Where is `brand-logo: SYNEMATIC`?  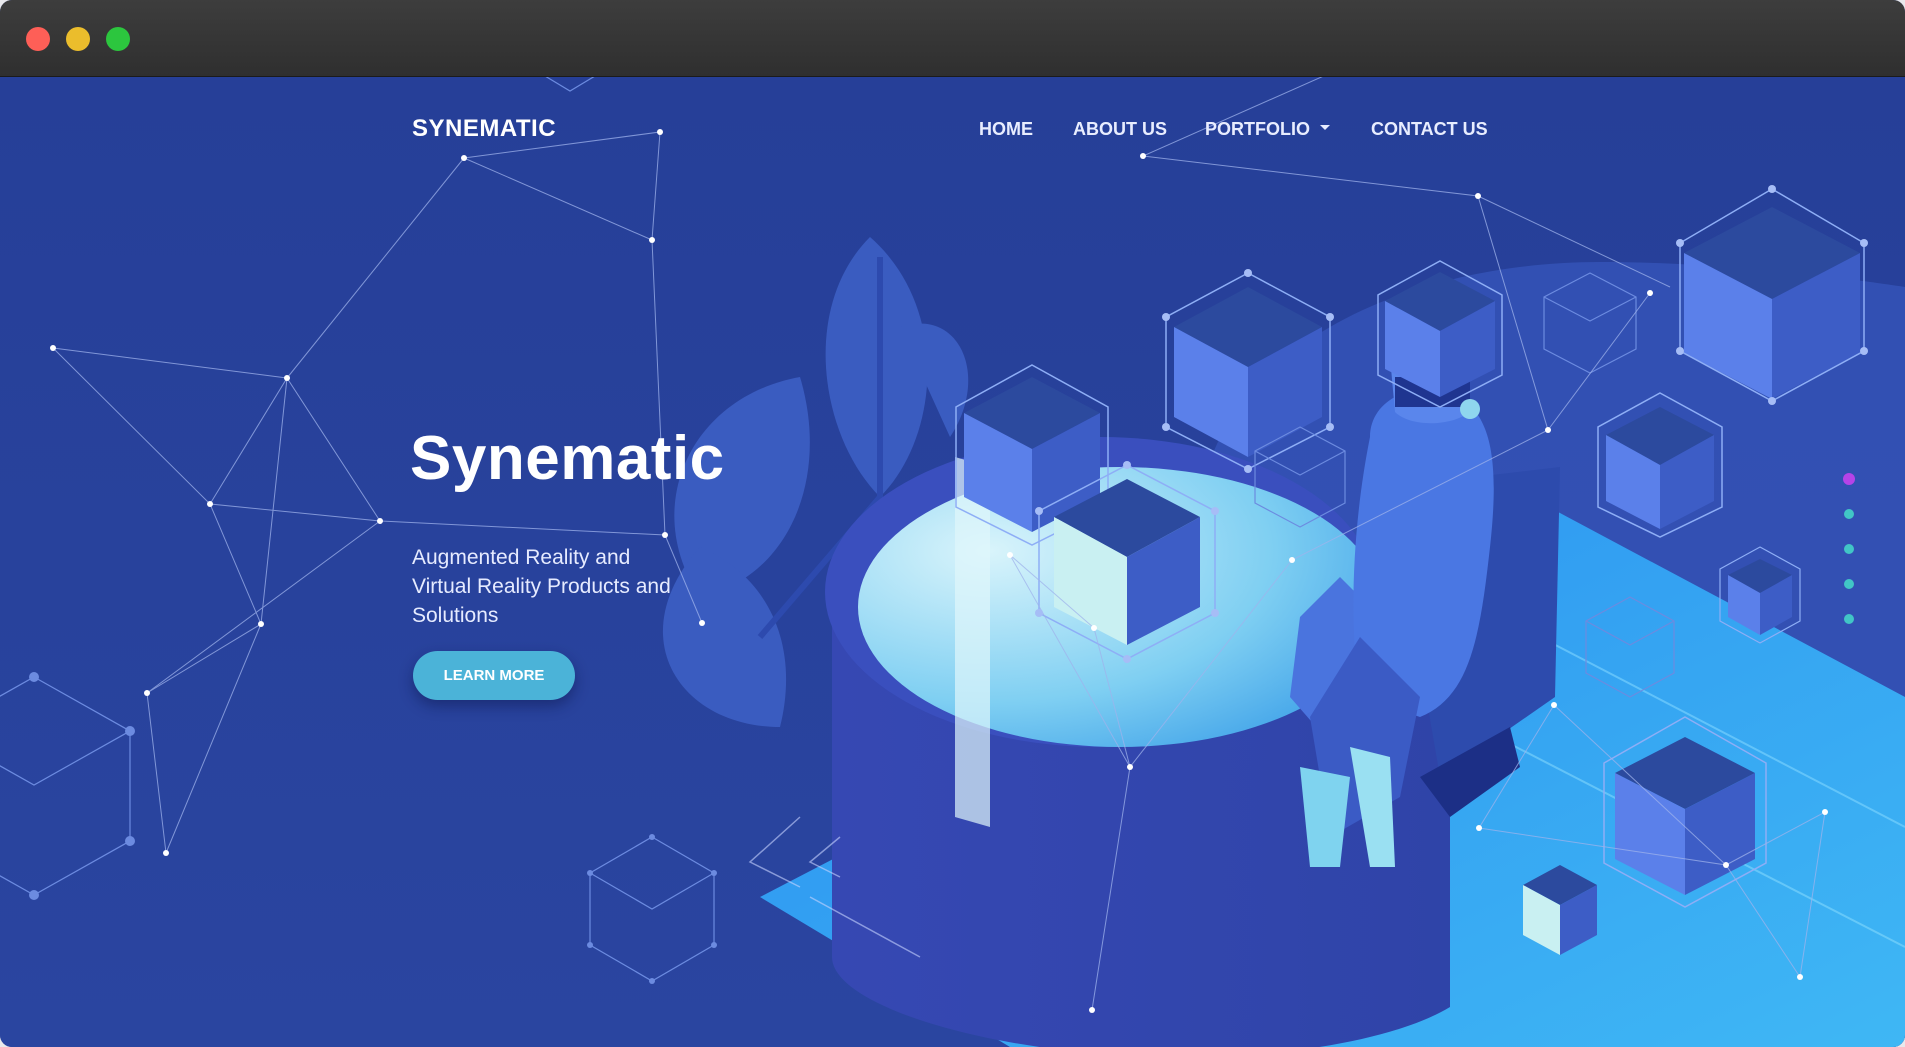
brand-logo: SYNEMATIC is located at coordinates (484, 129).